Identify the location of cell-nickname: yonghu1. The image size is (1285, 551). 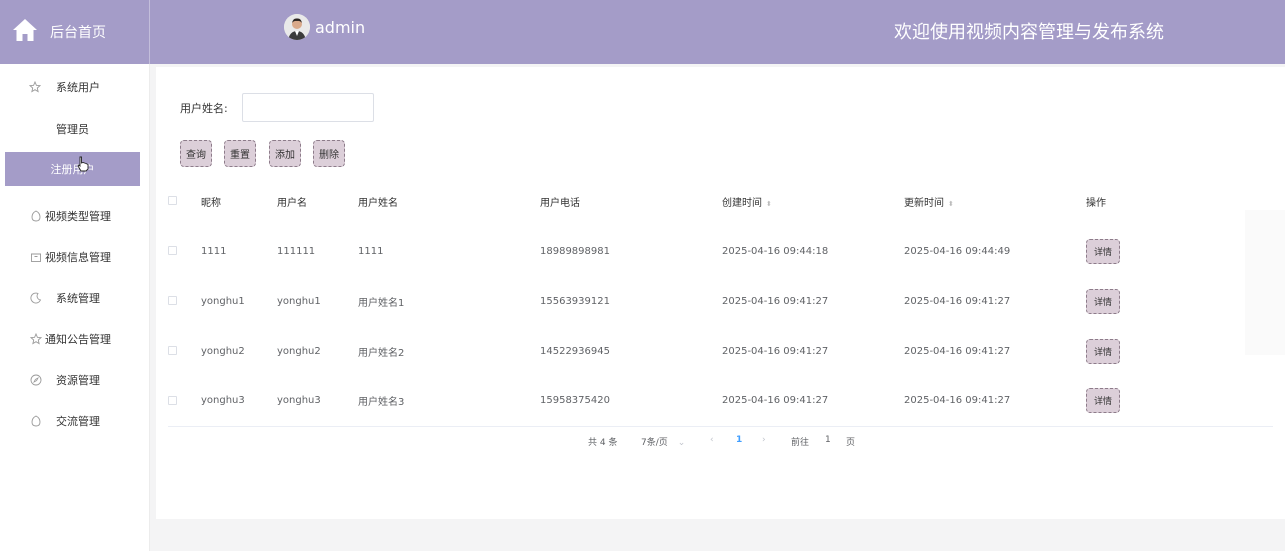
(223, 301).